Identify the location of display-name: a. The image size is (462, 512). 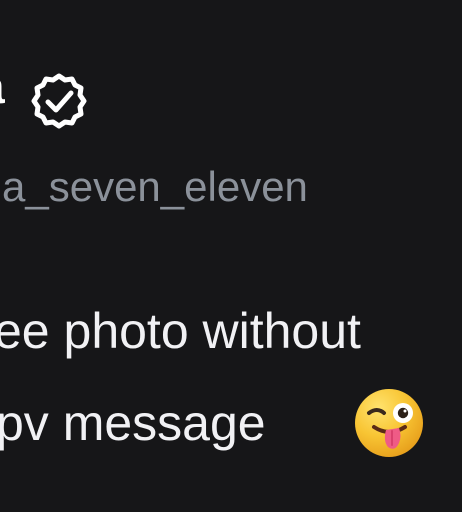
(2, 88).